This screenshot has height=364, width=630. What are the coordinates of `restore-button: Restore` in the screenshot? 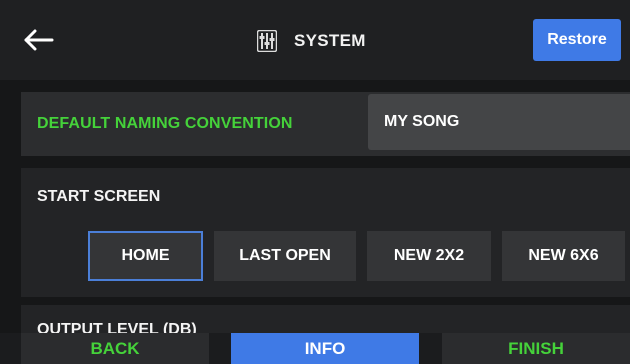 It's located at (577, 40).